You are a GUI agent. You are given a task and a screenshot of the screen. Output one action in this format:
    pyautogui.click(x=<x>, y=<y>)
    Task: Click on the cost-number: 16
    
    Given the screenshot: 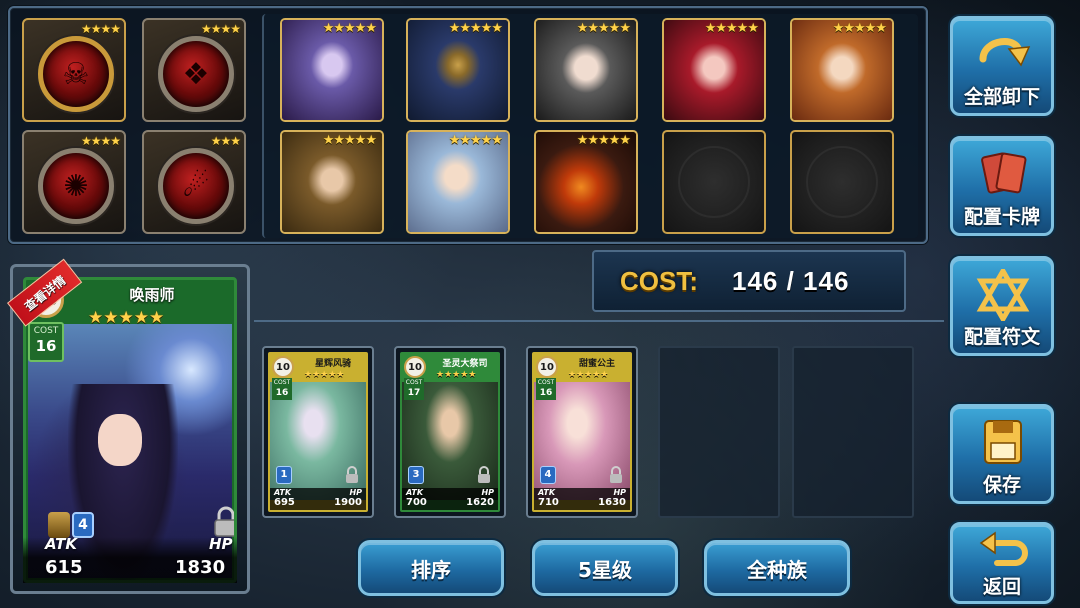 What is the action you would take?
    pyautogui.click(x=46, y=346)
    